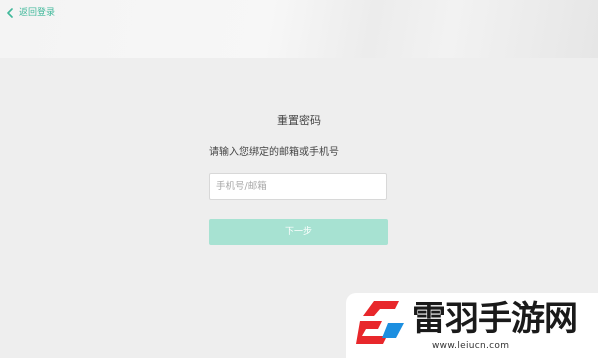  I want to click on page-title: 重置密码, so click(299, 120).